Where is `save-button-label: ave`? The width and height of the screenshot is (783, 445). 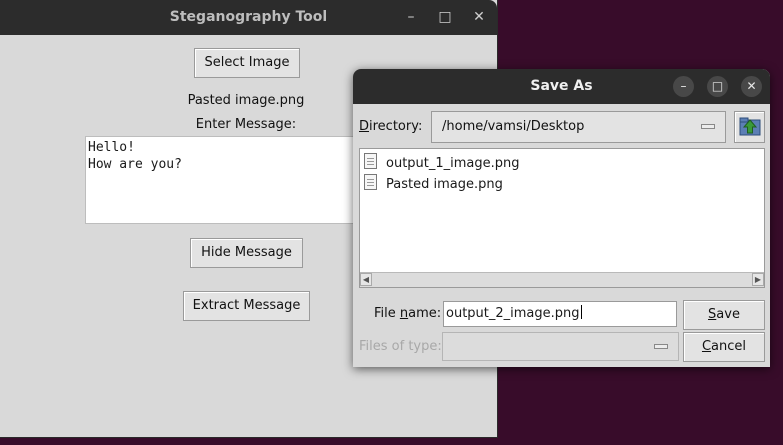 save-button-label: ave is located at coordinates (728, 314).